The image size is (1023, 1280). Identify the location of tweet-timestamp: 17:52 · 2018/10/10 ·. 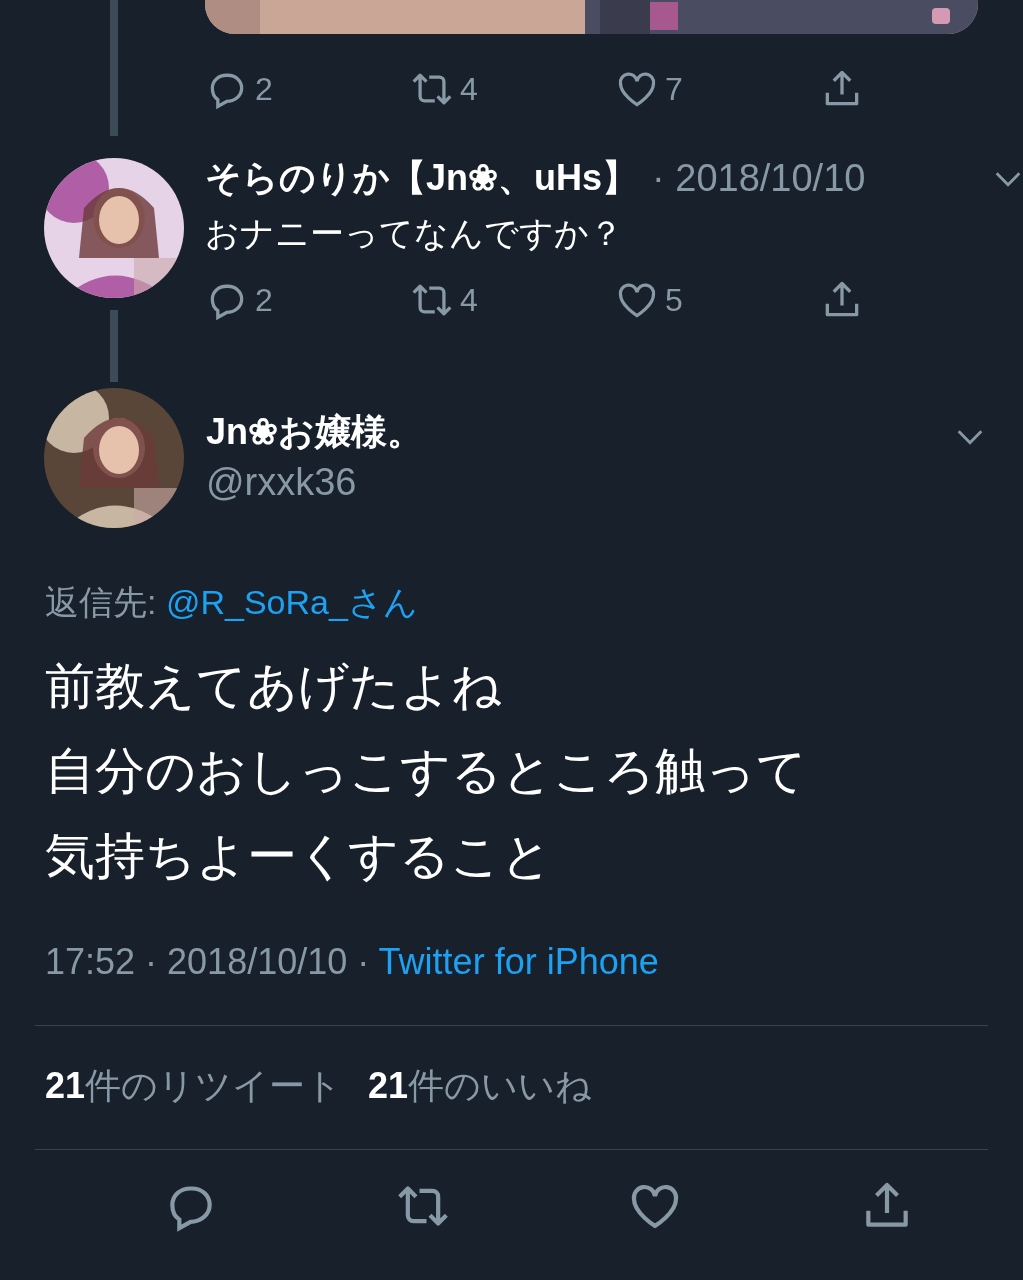
(207, 961).